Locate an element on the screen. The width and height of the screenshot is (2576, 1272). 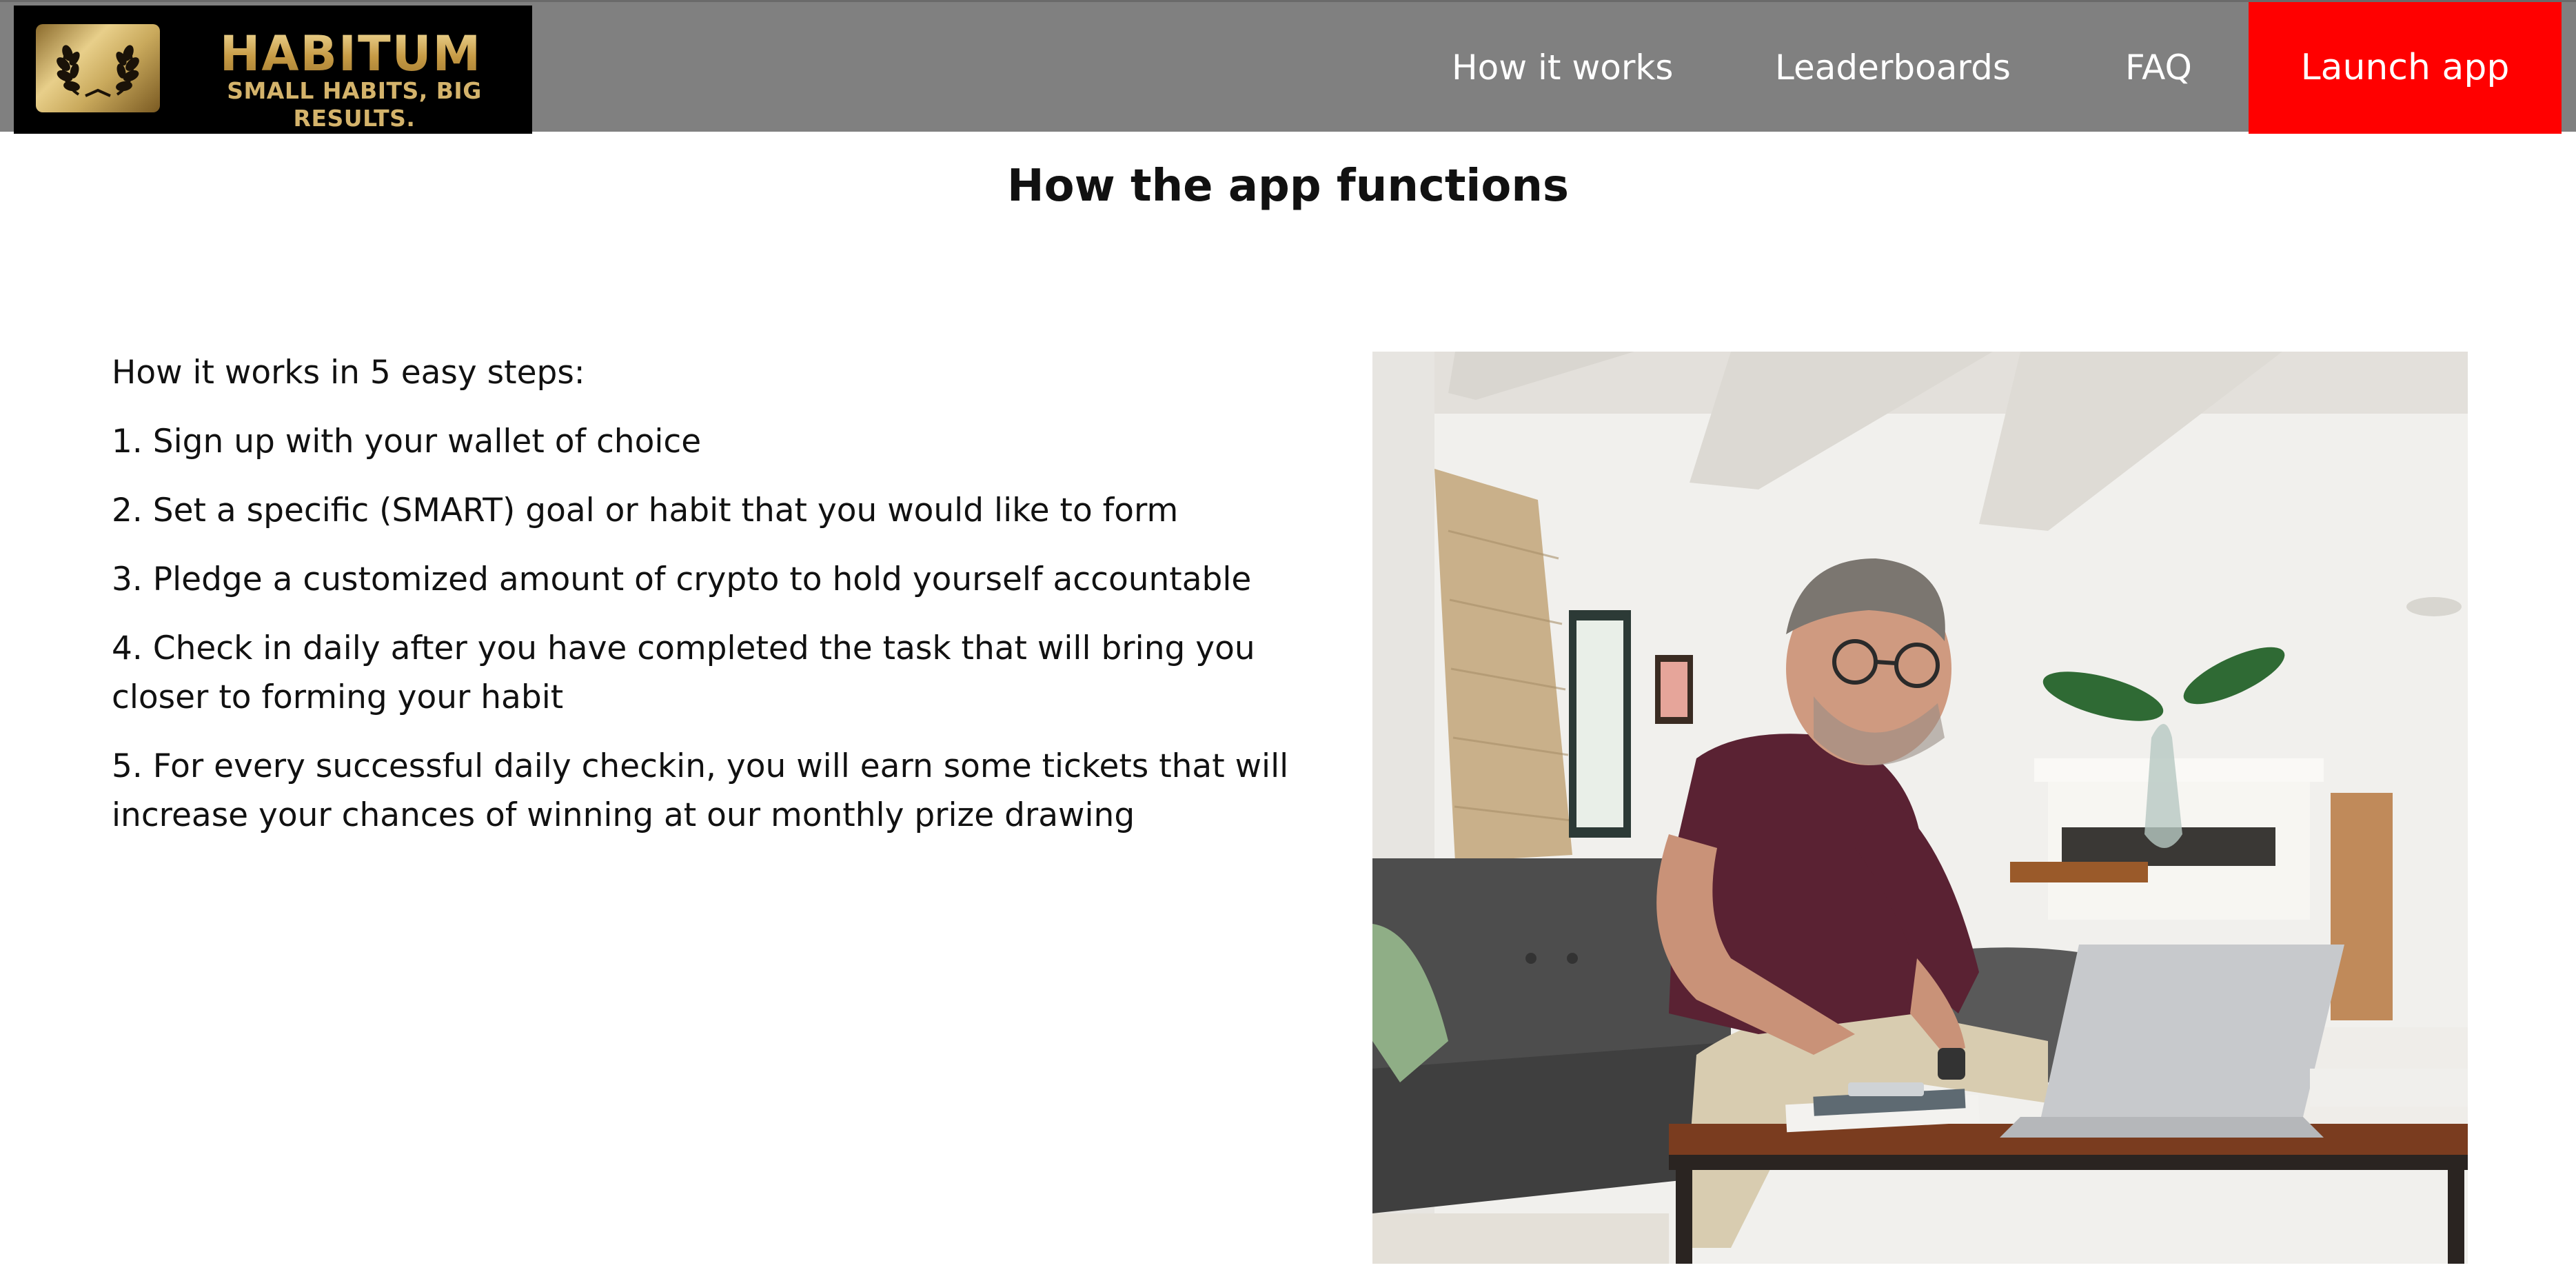
nav-link-faq: FAQ is located at coordinates (2158, 68).